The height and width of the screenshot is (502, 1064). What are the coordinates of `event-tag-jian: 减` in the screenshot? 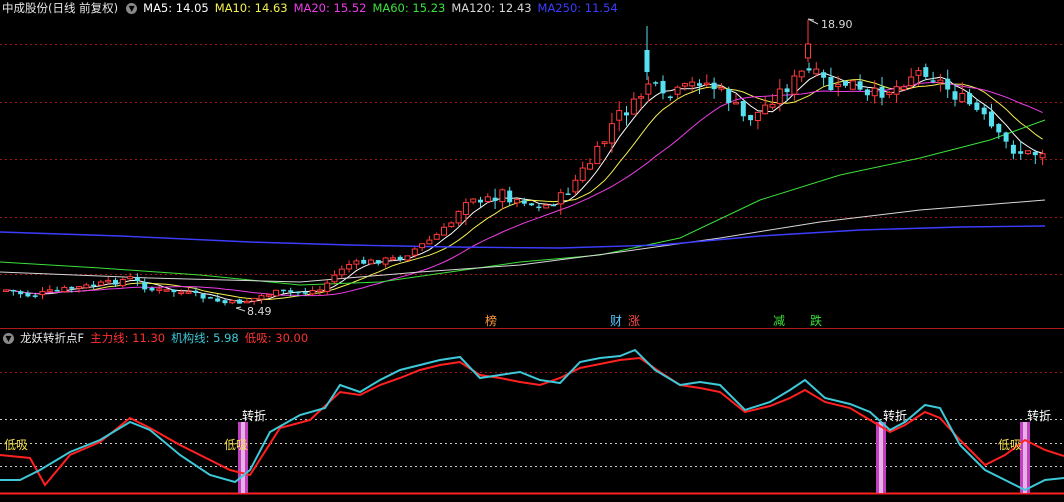 It's located at (779, 321).